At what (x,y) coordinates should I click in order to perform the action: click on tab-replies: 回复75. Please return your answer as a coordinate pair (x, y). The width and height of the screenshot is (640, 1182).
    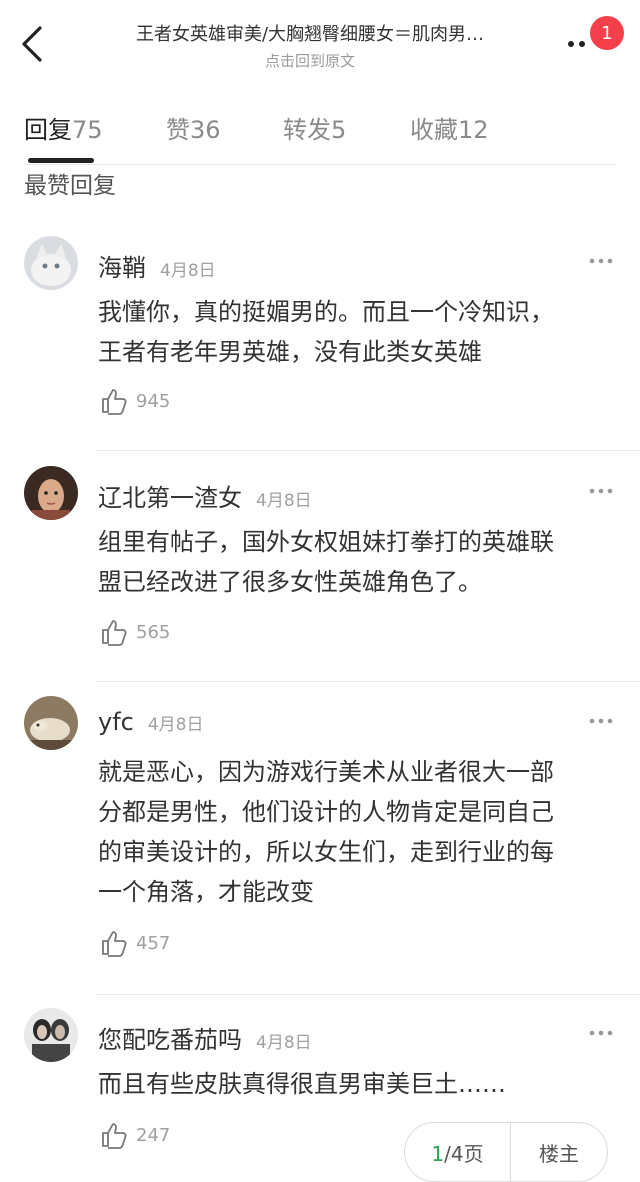
    Looking at the image, I should click on (63, 127).